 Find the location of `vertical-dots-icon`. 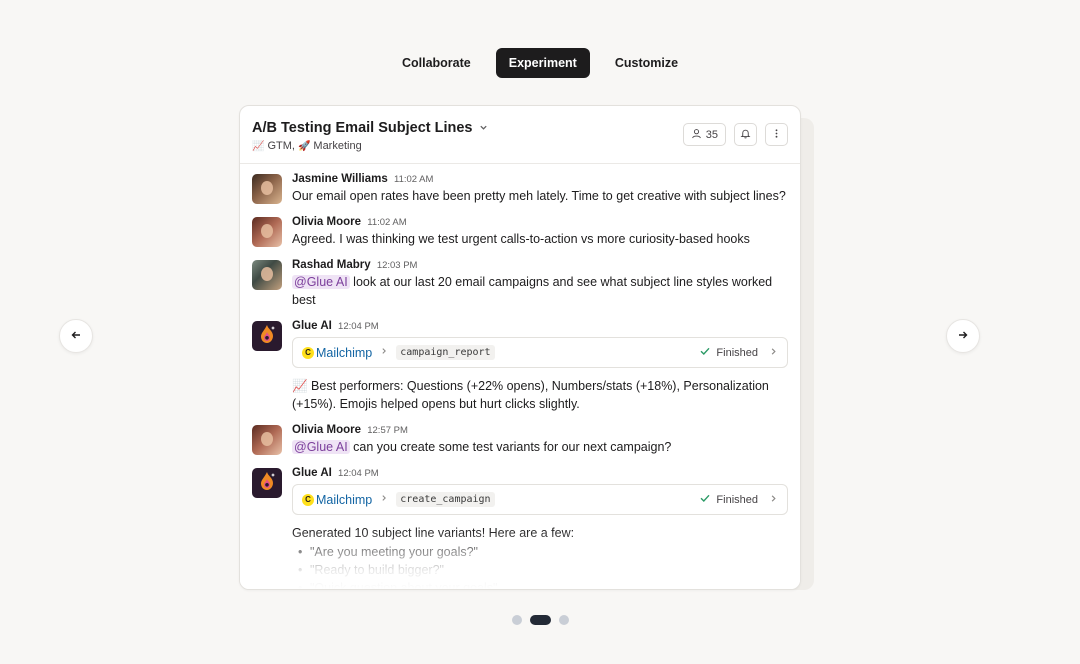

vertical-dots-icon is located at coordinates (776, 135).